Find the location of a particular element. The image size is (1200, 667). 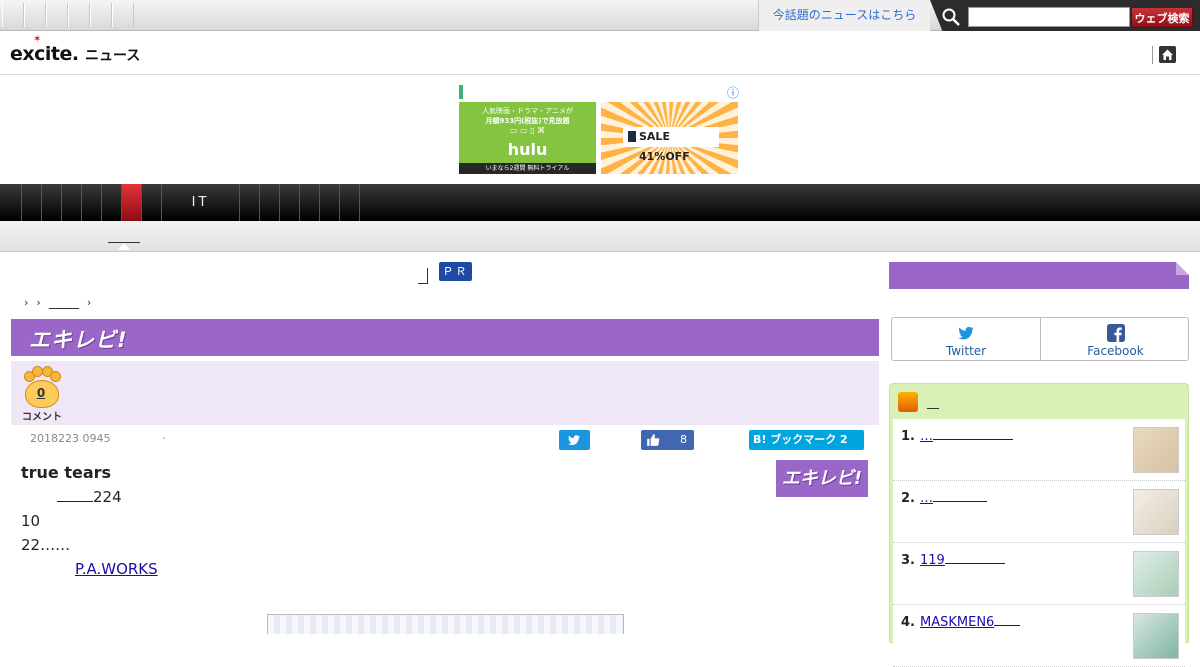

article-line: 10 is located at coordinates (31, 521).